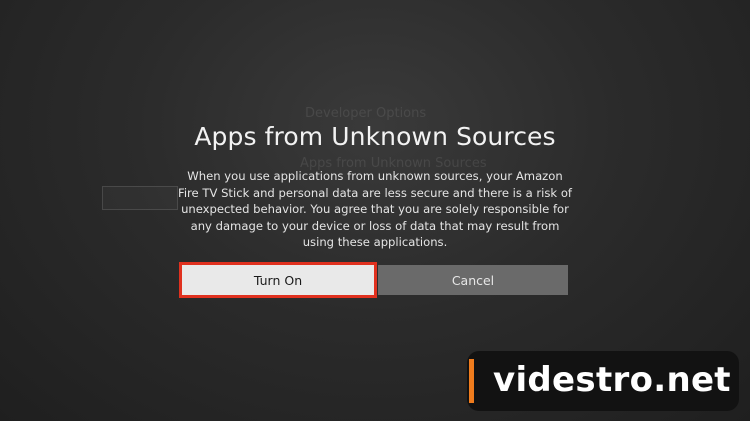  Describe the element at coordinates (375, 136) in the screenshot. I see `dialog-title: Apps from Unknown Sources` at that location.